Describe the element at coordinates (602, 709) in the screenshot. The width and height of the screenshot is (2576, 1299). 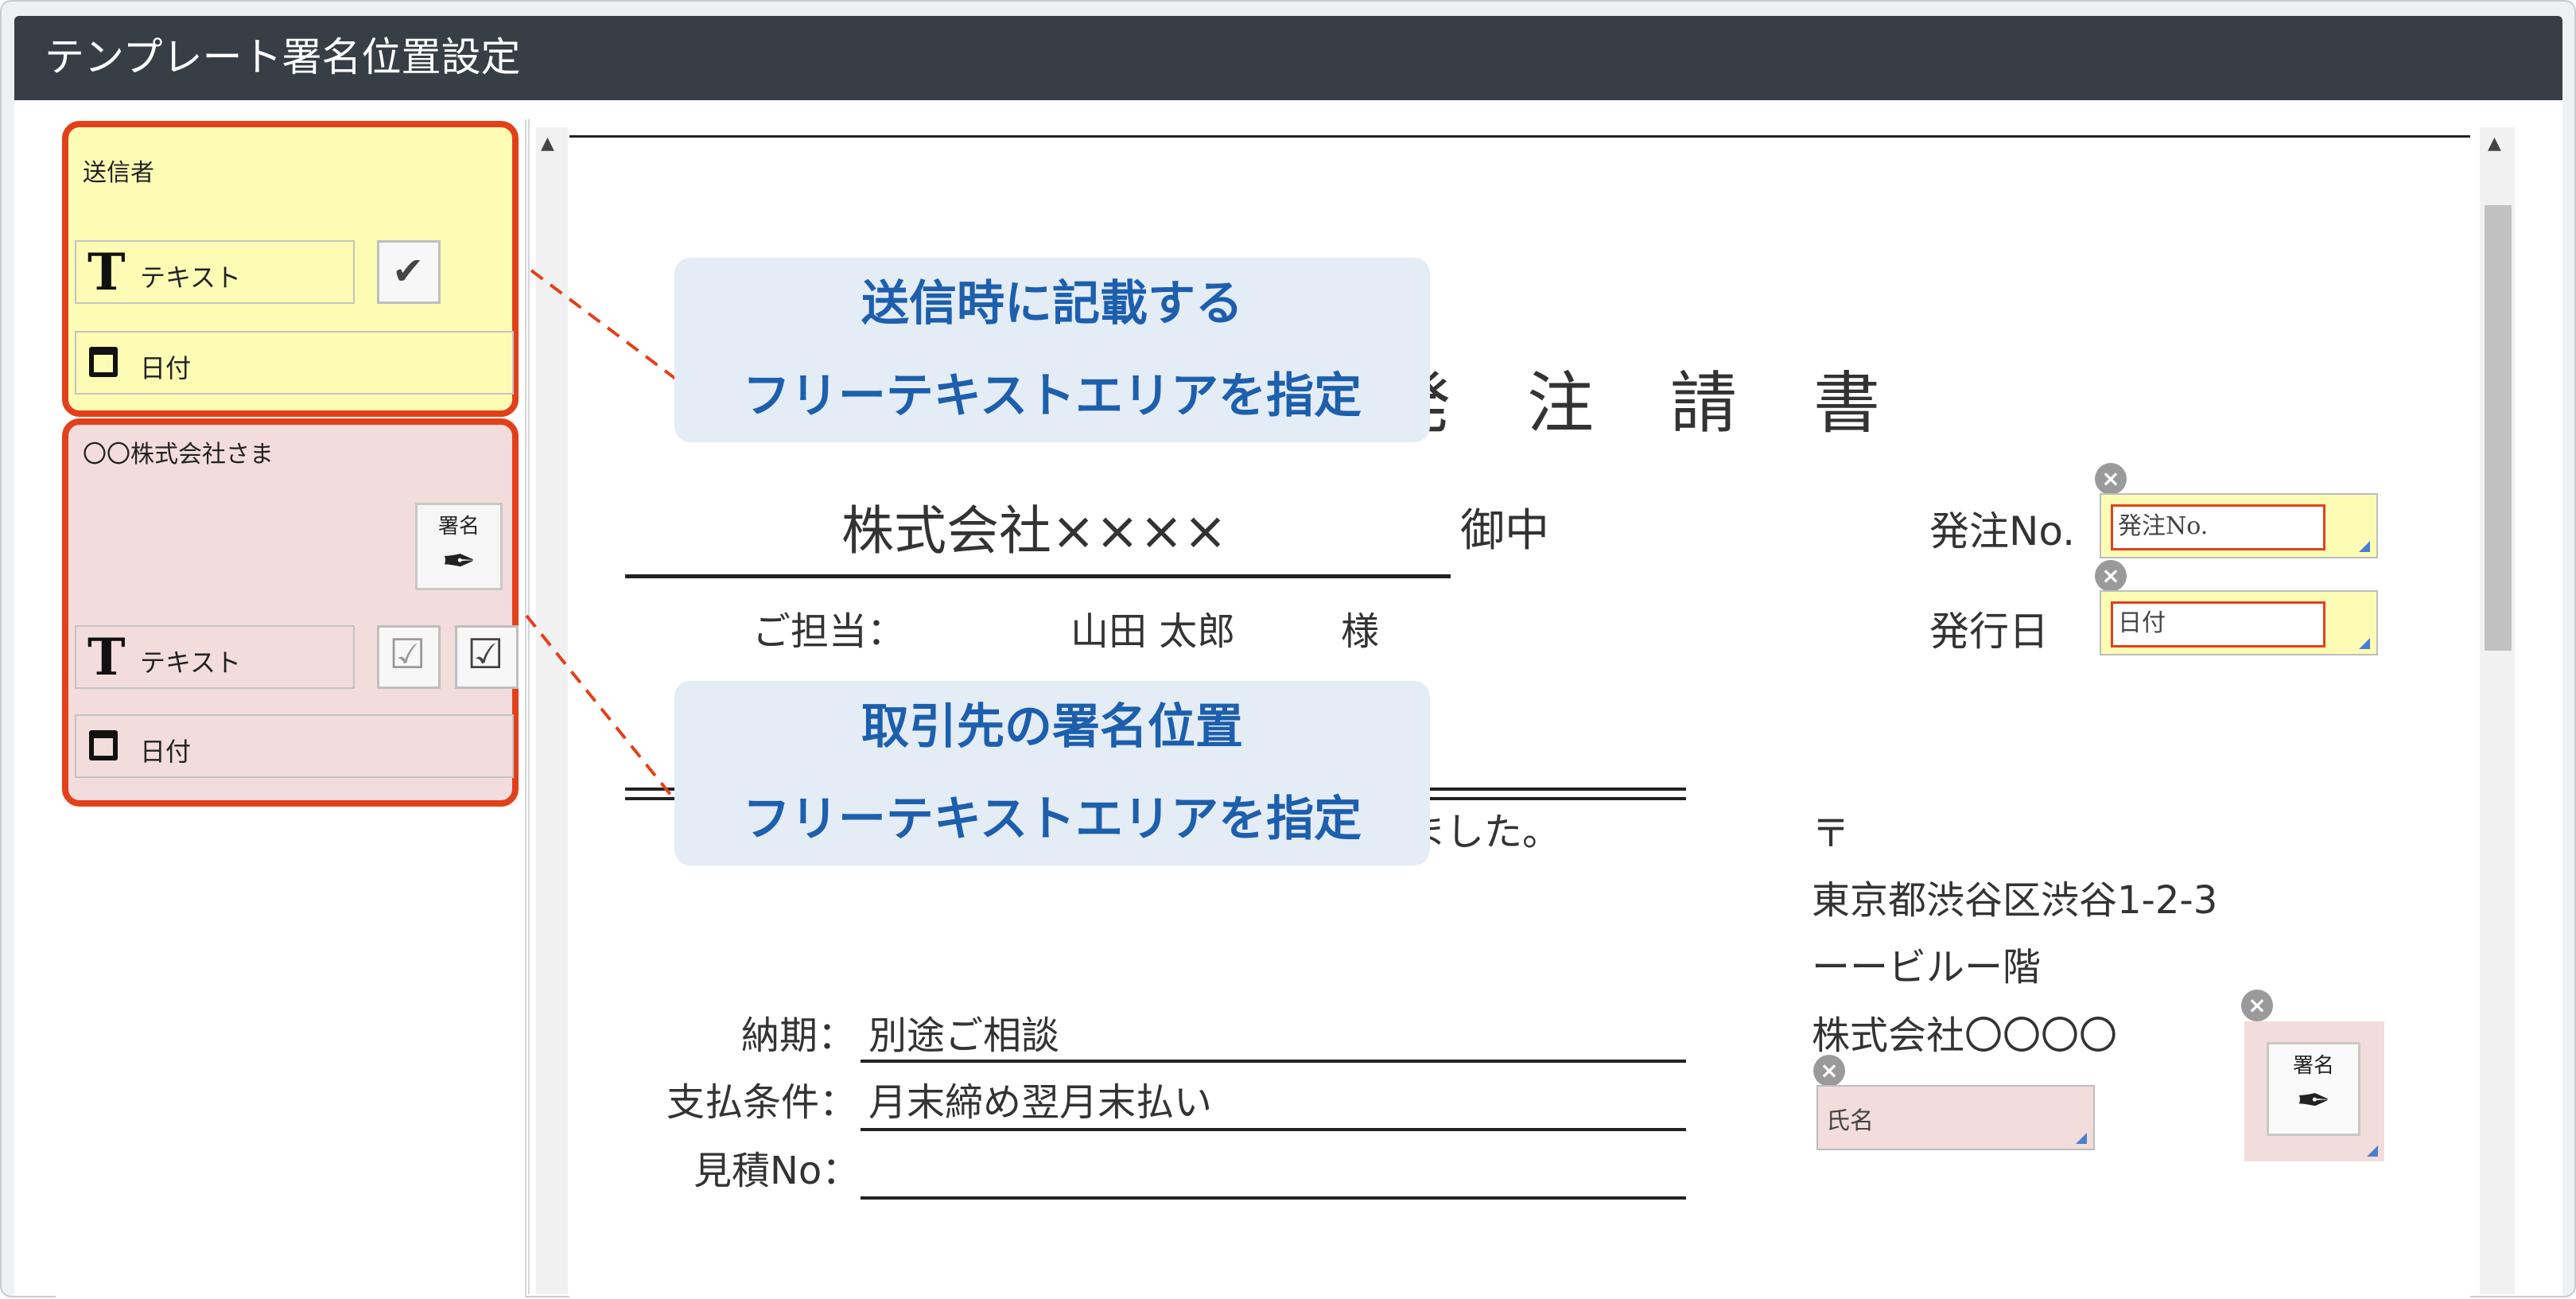
I see `connector-bottom` at that location.